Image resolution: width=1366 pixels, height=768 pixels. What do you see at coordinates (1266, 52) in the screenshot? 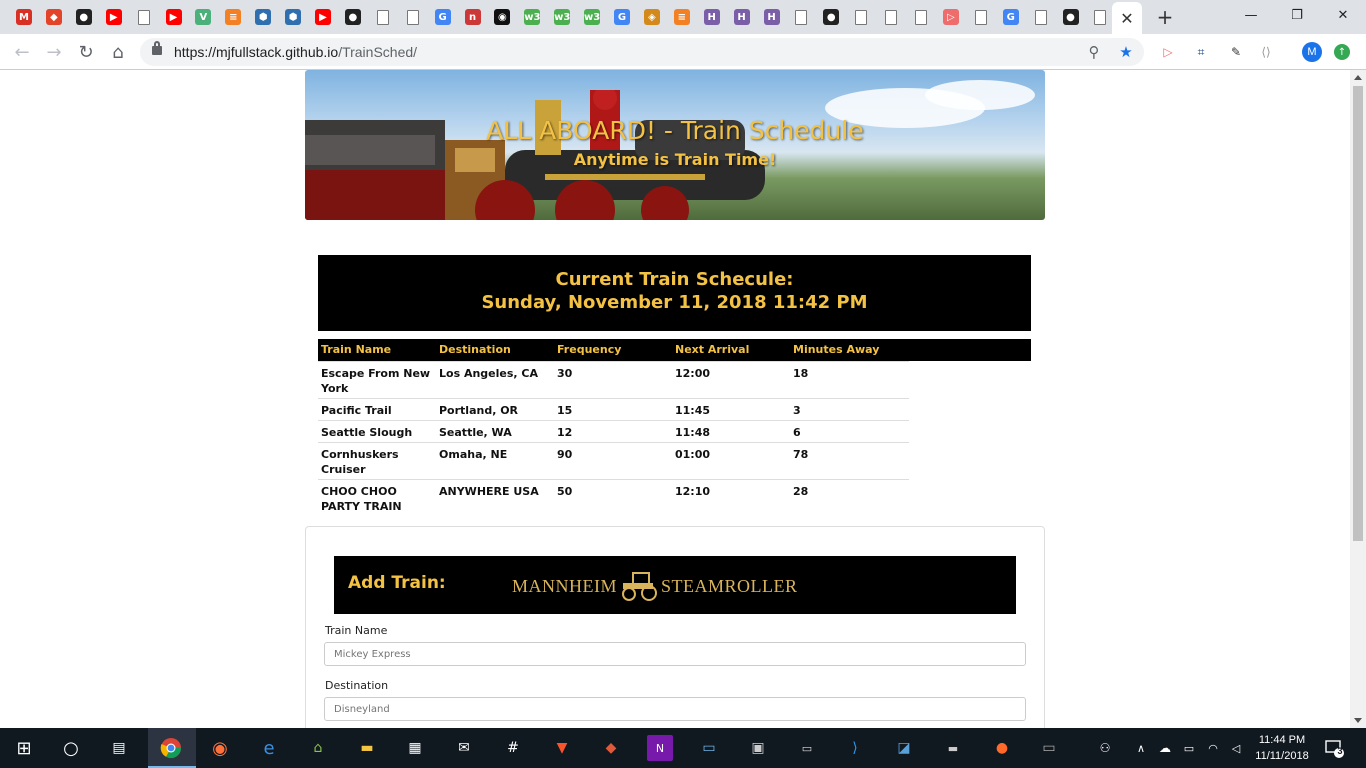
I see `bracket-extension-icon: ⟨⟩` at bounding box center [1266, 52].